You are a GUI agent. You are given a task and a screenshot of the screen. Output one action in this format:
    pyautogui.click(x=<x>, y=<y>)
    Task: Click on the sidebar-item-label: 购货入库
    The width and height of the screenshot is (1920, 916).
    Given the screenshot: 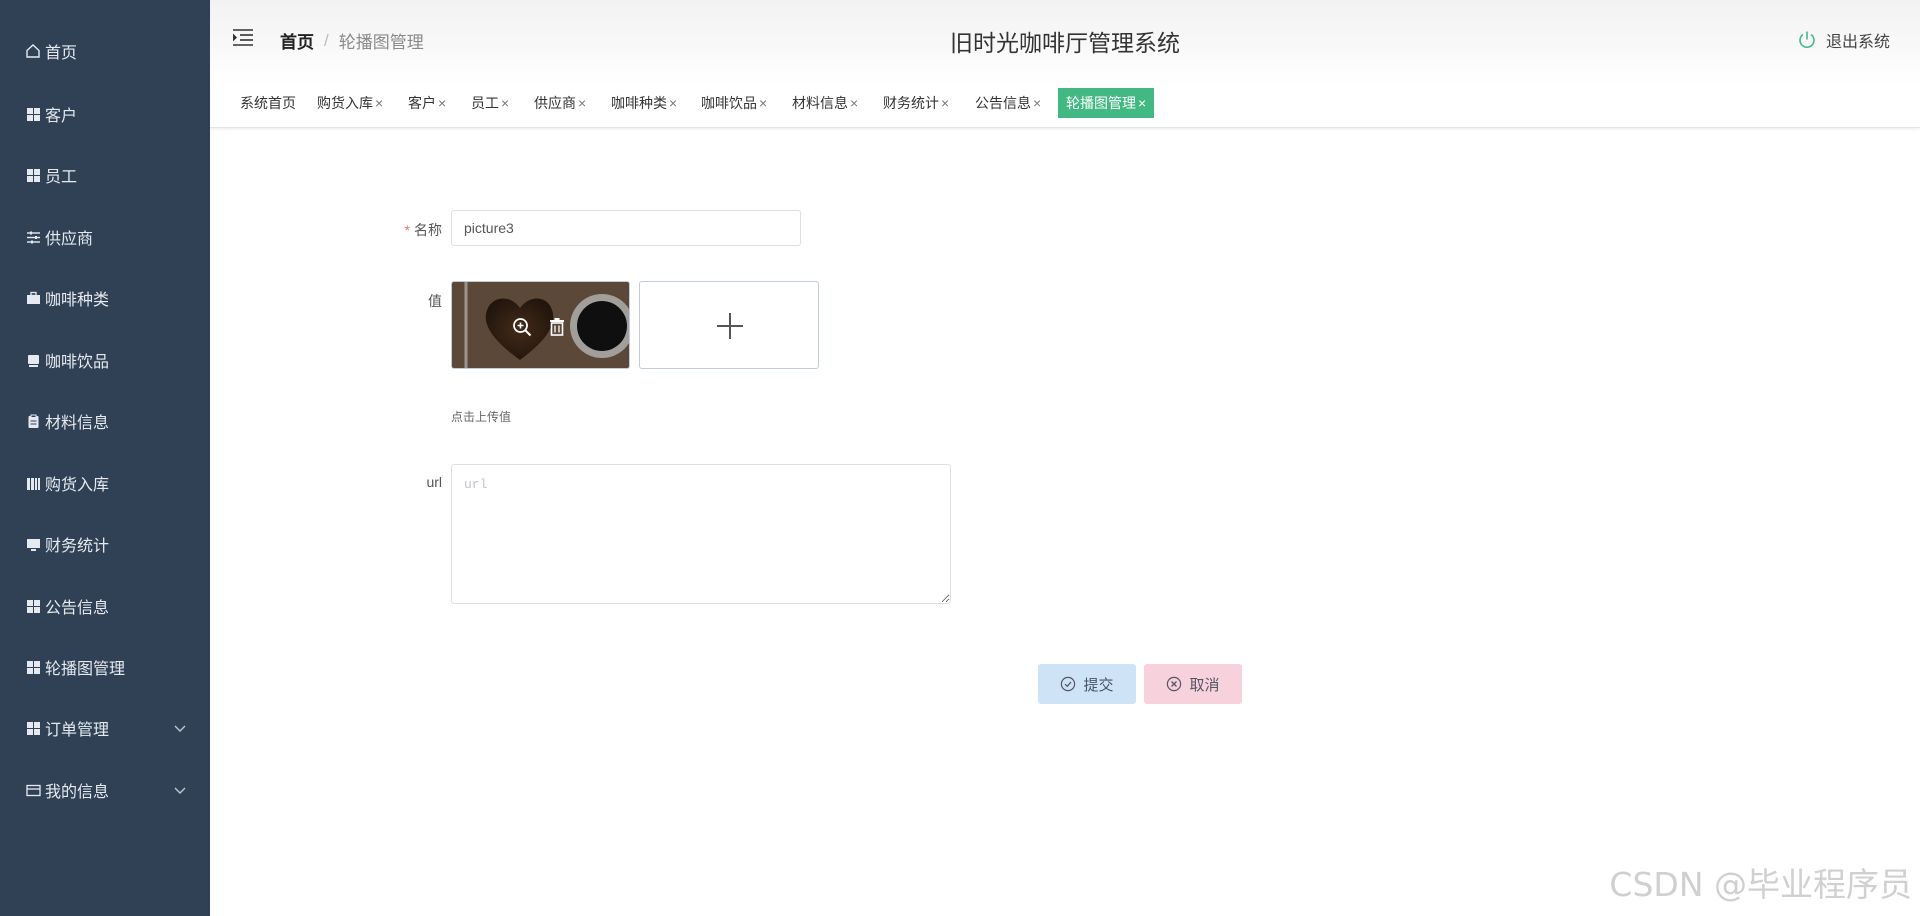 What is the action you would take?
    pyautogui.click(x=77, y=485)
    